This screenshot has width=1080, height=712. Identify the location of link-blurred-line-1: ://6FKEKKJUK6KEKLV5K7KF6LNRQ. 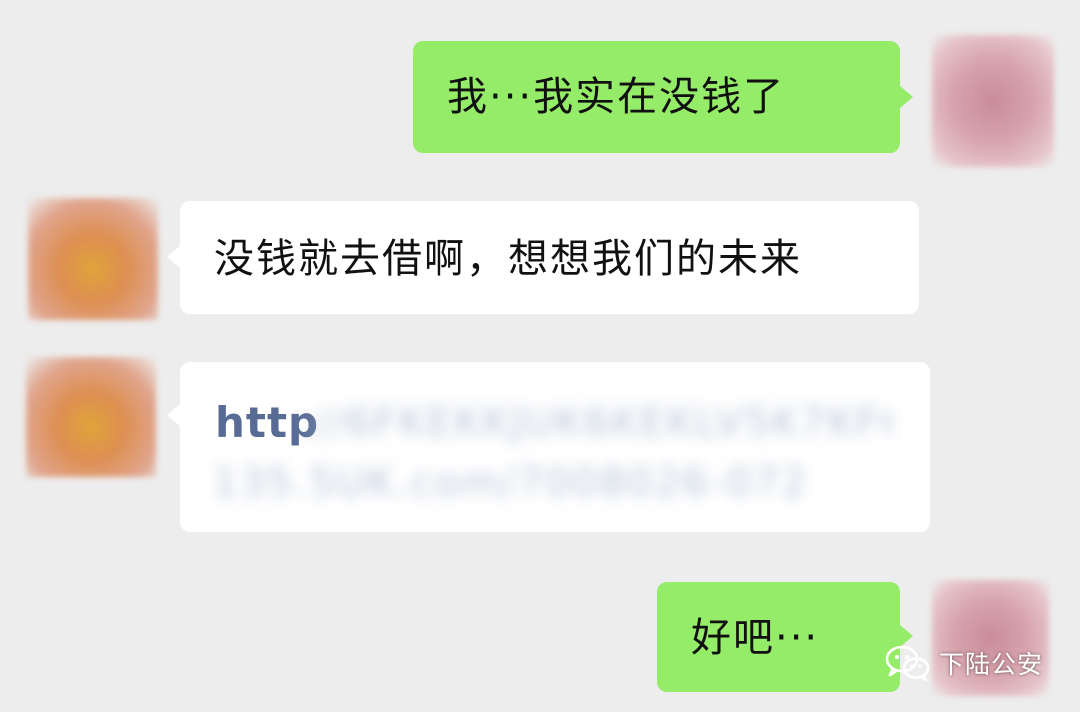
(595, 423).